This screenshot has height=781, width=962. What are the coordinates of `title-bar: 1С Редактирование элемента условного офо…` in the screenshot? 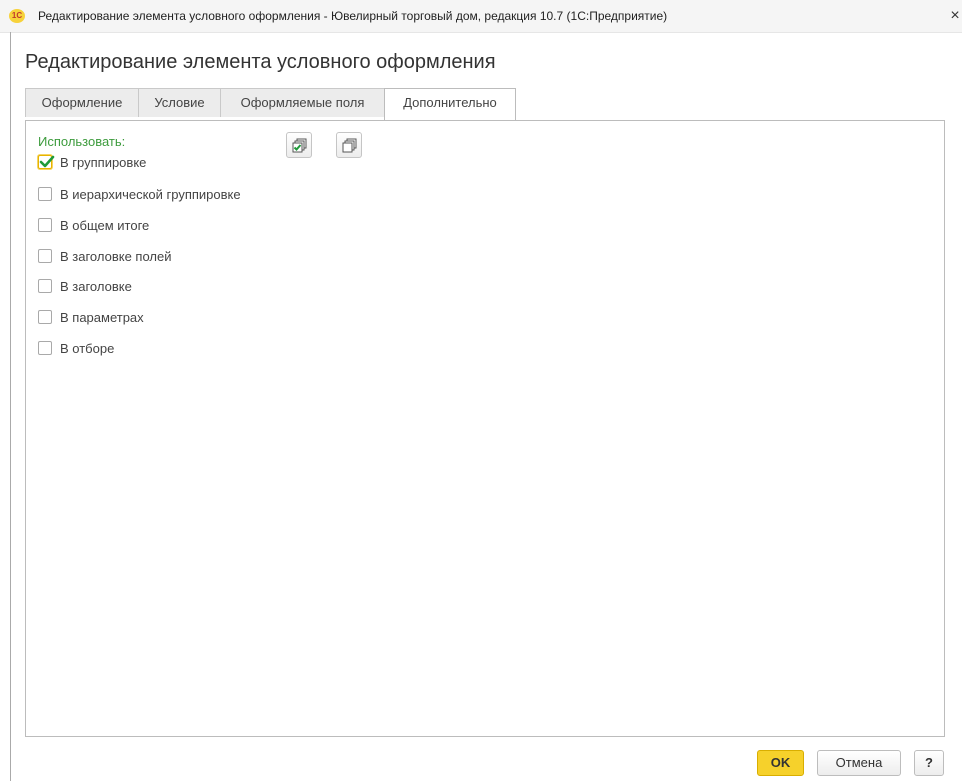 It's located at (481, 16).